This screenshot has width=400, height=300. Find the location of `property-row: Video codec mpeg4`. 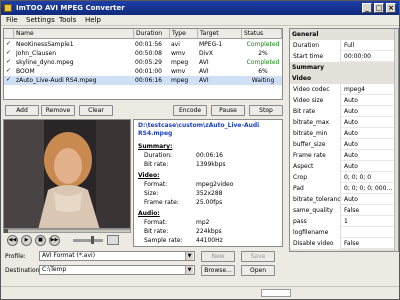

property-row: Video codec mpeg4 is located at coordinates (343, 89).